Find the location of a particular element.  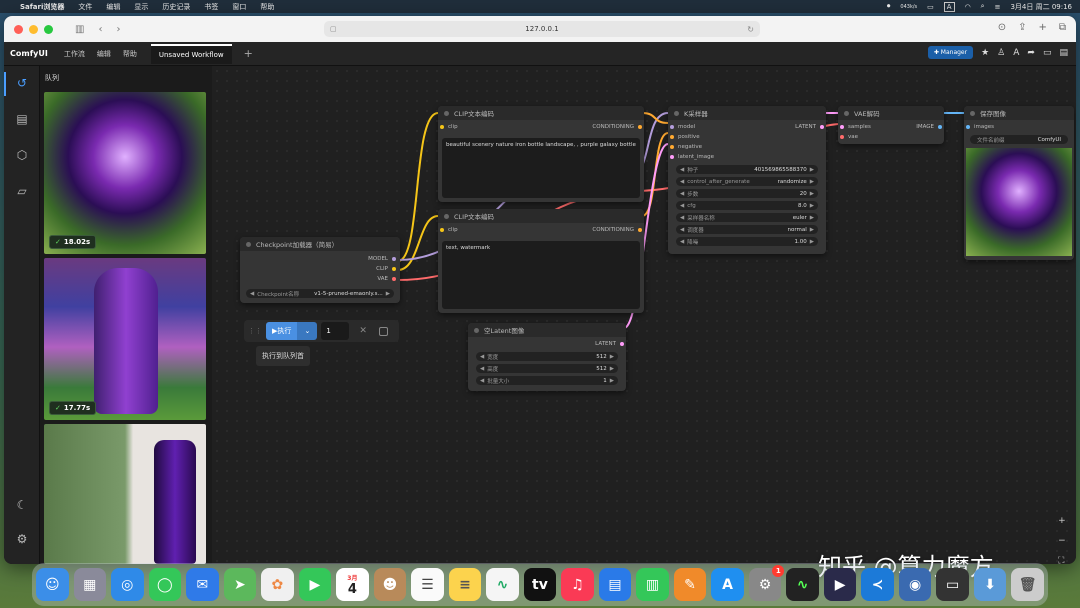

scheduler-widget: ◀ 调度器 normal ▶ is located at coordinates (747, 229).